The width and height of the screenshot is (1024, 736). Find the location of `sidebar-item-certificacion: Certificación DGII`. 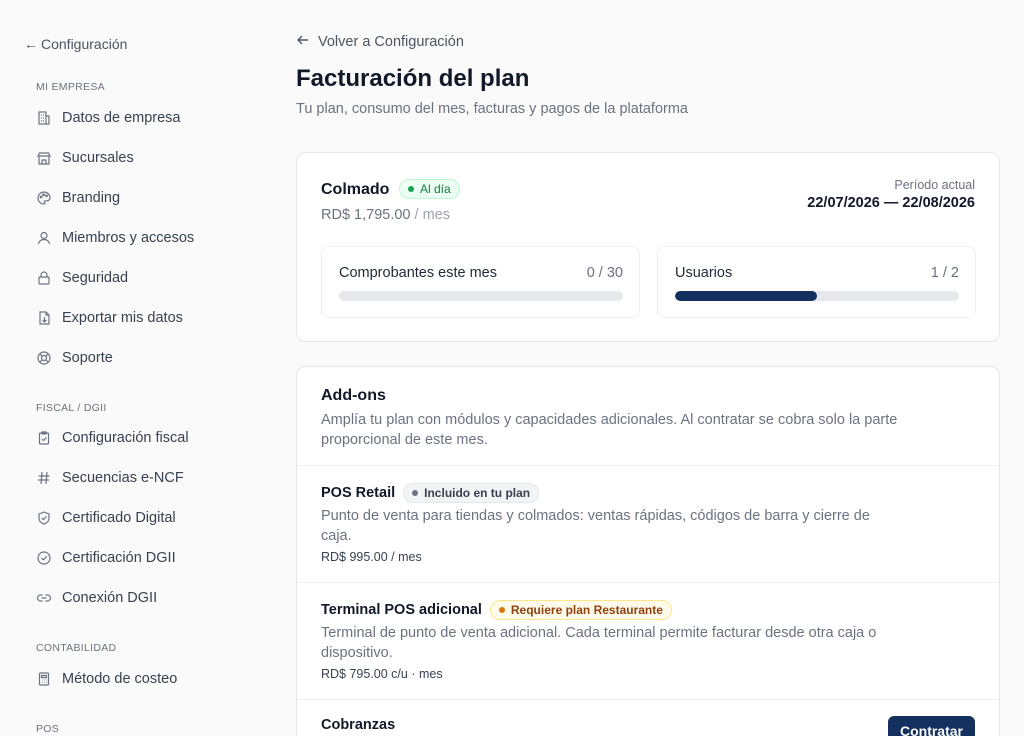

sidebar-item-certificacion: Certificación DGII is located at coordinates (106, 558).